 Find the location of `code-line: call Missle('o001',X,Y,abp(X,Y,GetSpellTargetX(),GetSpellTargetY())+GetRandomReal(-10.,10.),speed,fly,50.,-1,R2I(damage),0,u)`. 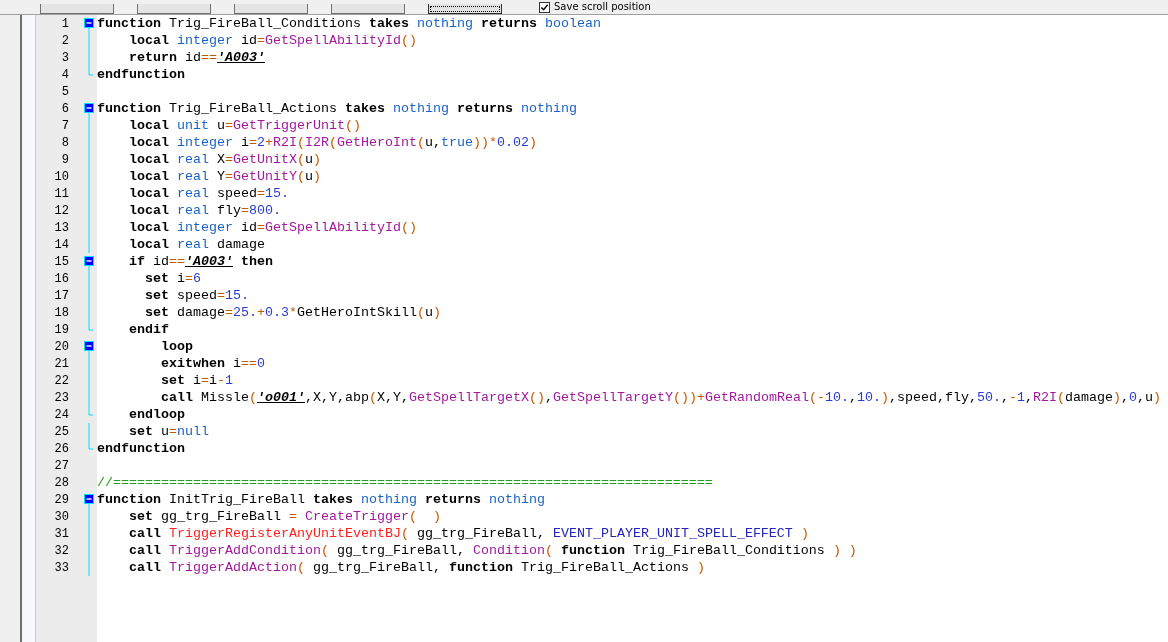

code-line: call Missle('o001',X,Y,abp(X,Y,GetSpellTargetX(),GetSpellTargetY())+GetRandomReal(-10.,10.),speed,fly,50.,-1,R2I(damage),0,u) is located at coordinates (660, 397).